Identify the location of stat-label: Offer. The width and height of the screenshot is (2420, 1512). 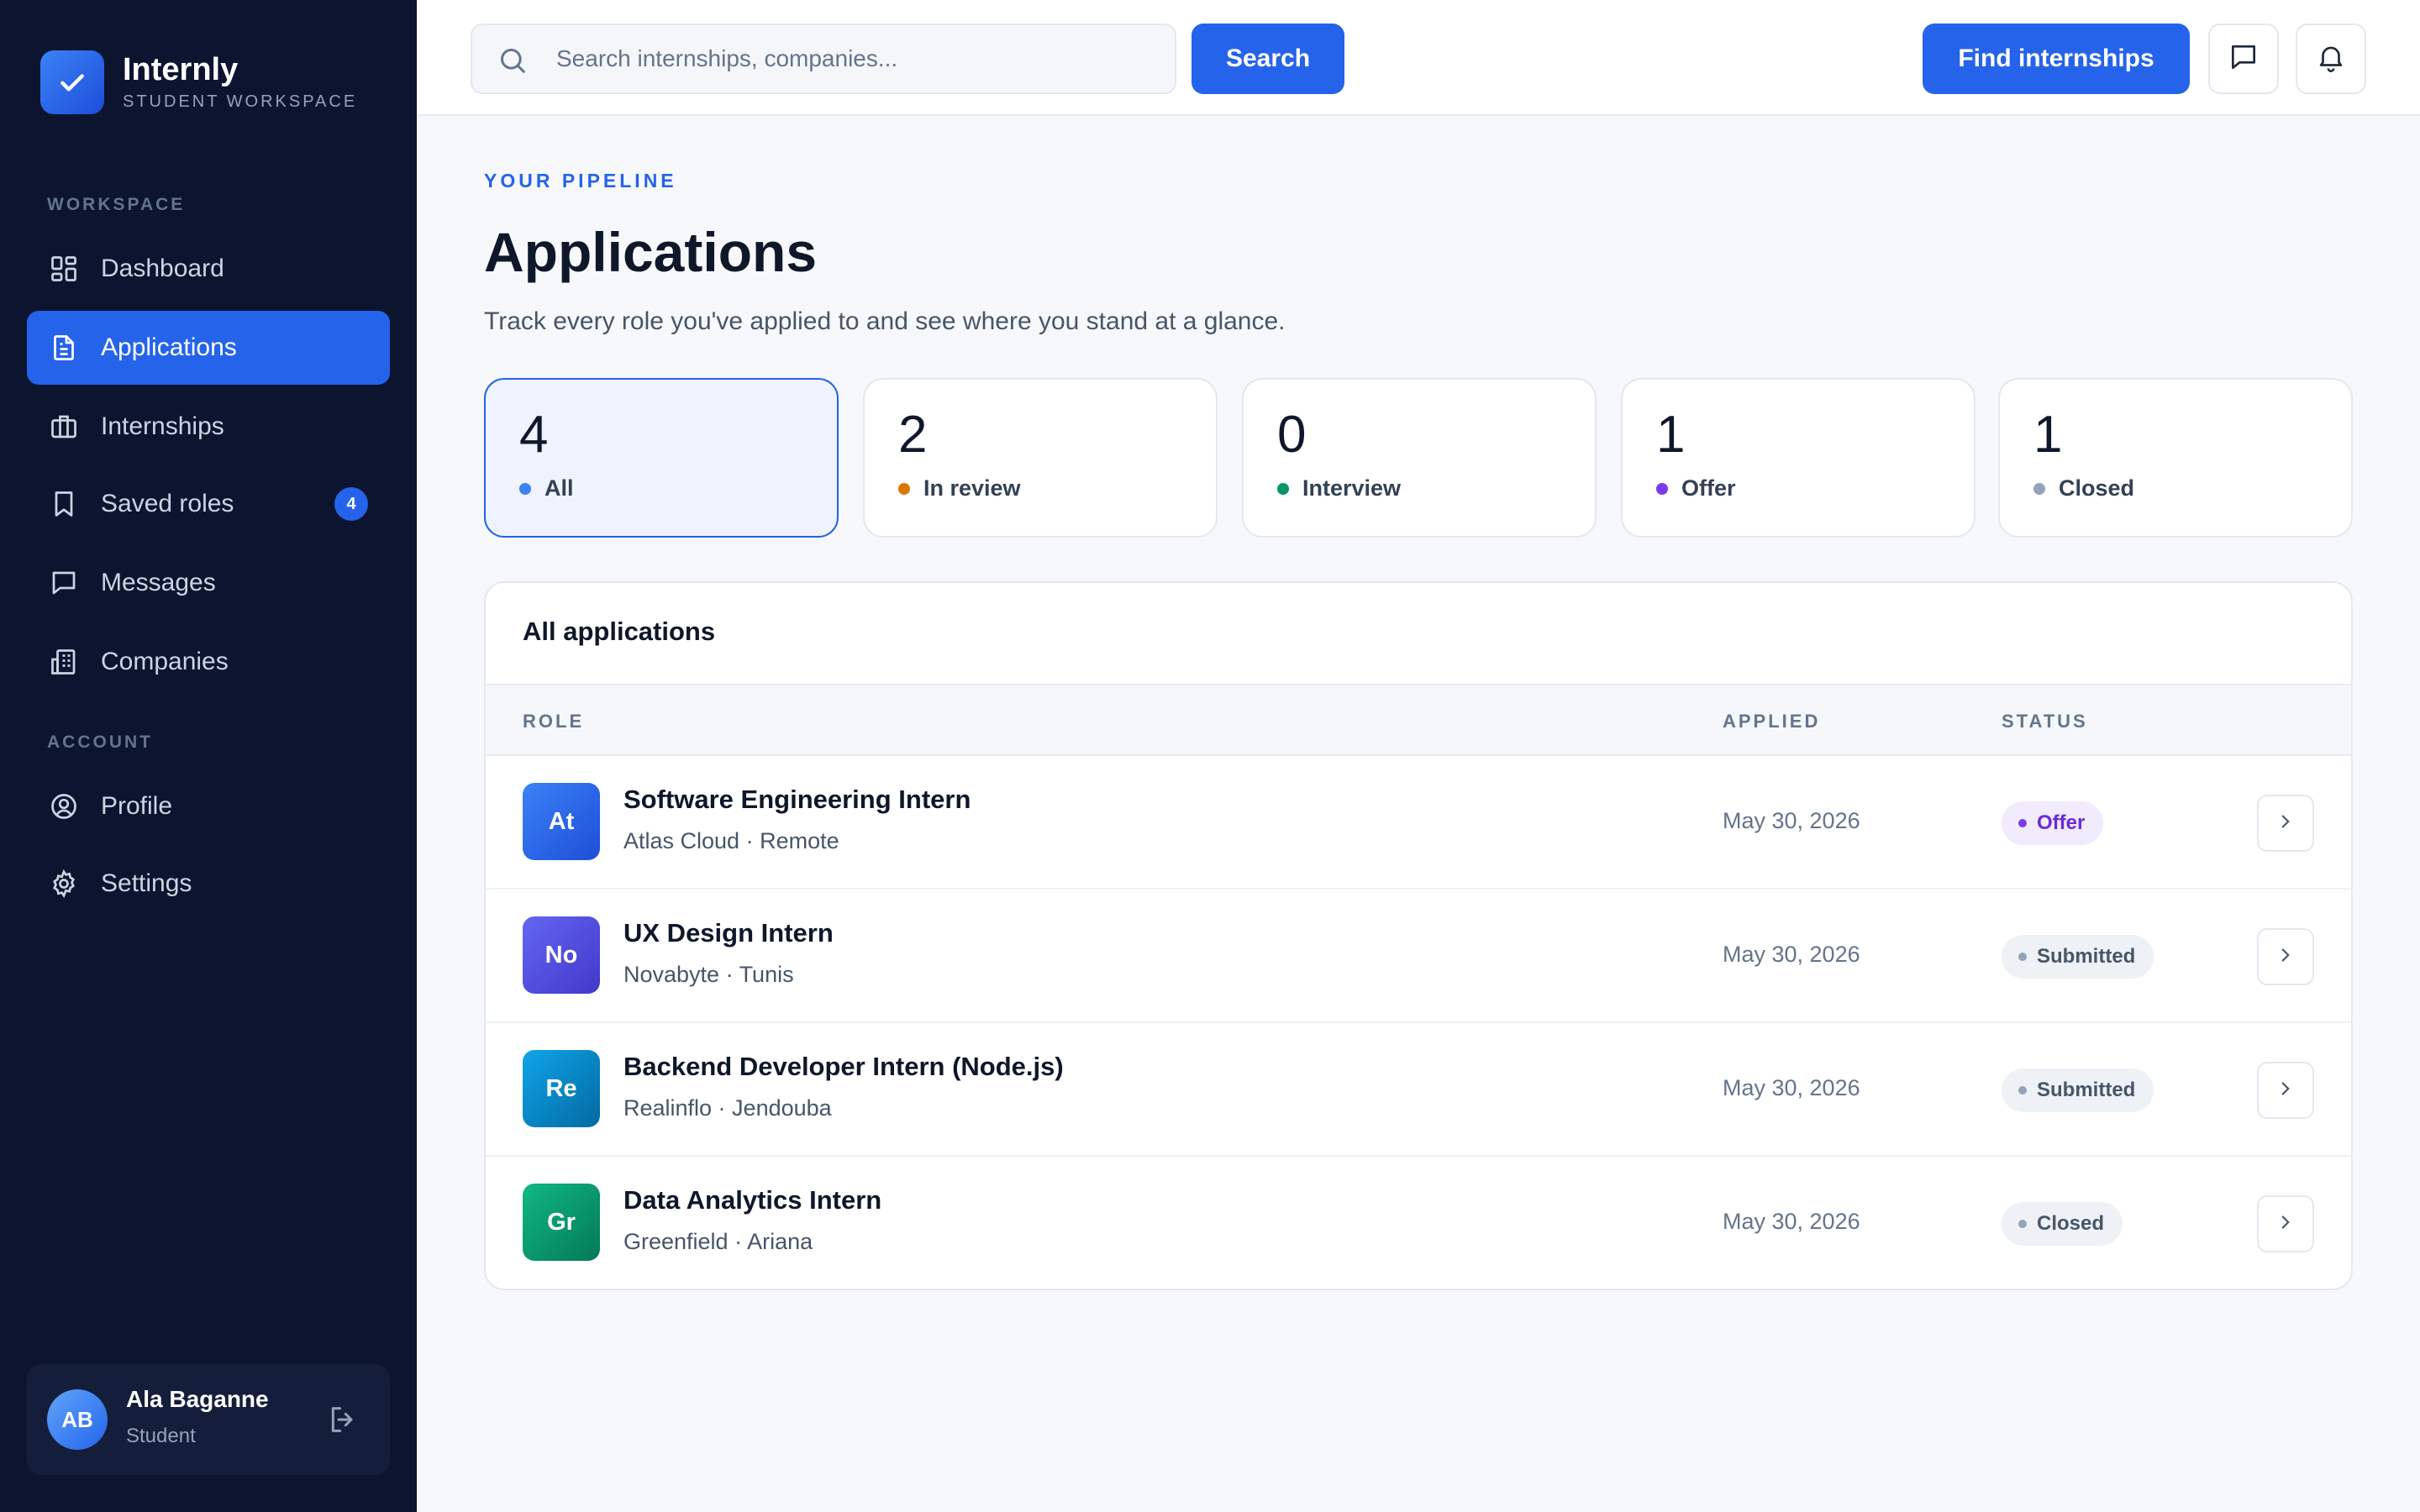
(1709, 488).